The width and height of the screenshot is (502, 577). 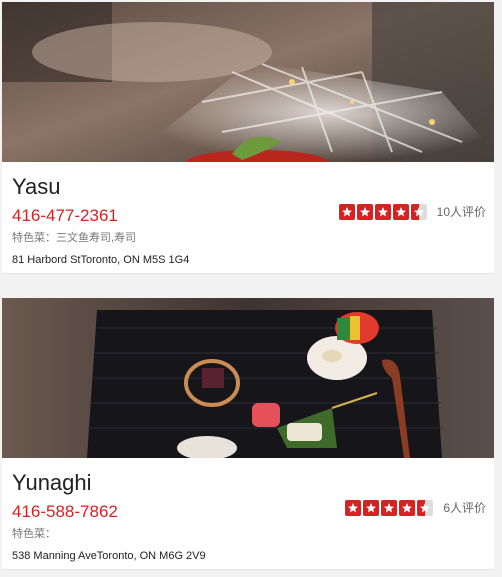 I want to click on review-count: 10人评价, so click(x=461, y=211).